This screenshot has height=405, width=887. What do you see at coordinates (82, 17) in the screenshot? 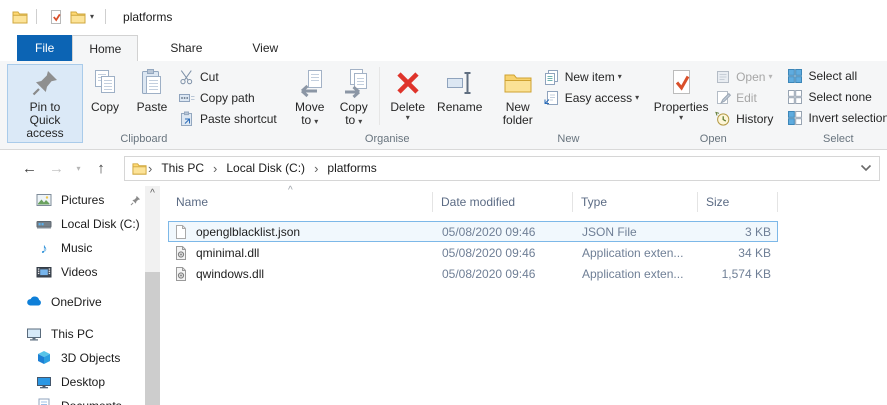
I see `qat-new-folder-button: ▾` at bounding box center [82, 17].